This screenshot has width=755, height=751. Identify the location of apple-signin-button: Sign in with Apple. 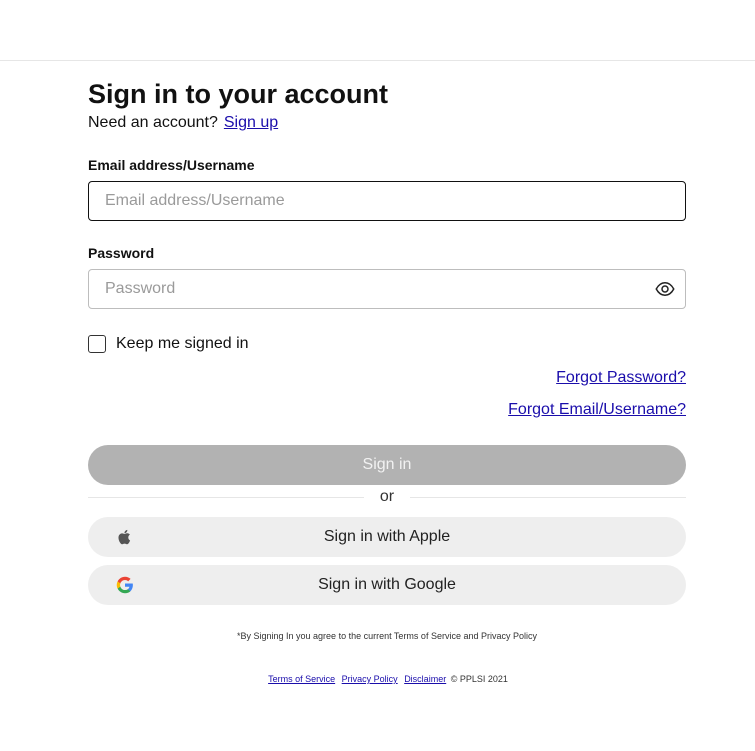
(387, 537).